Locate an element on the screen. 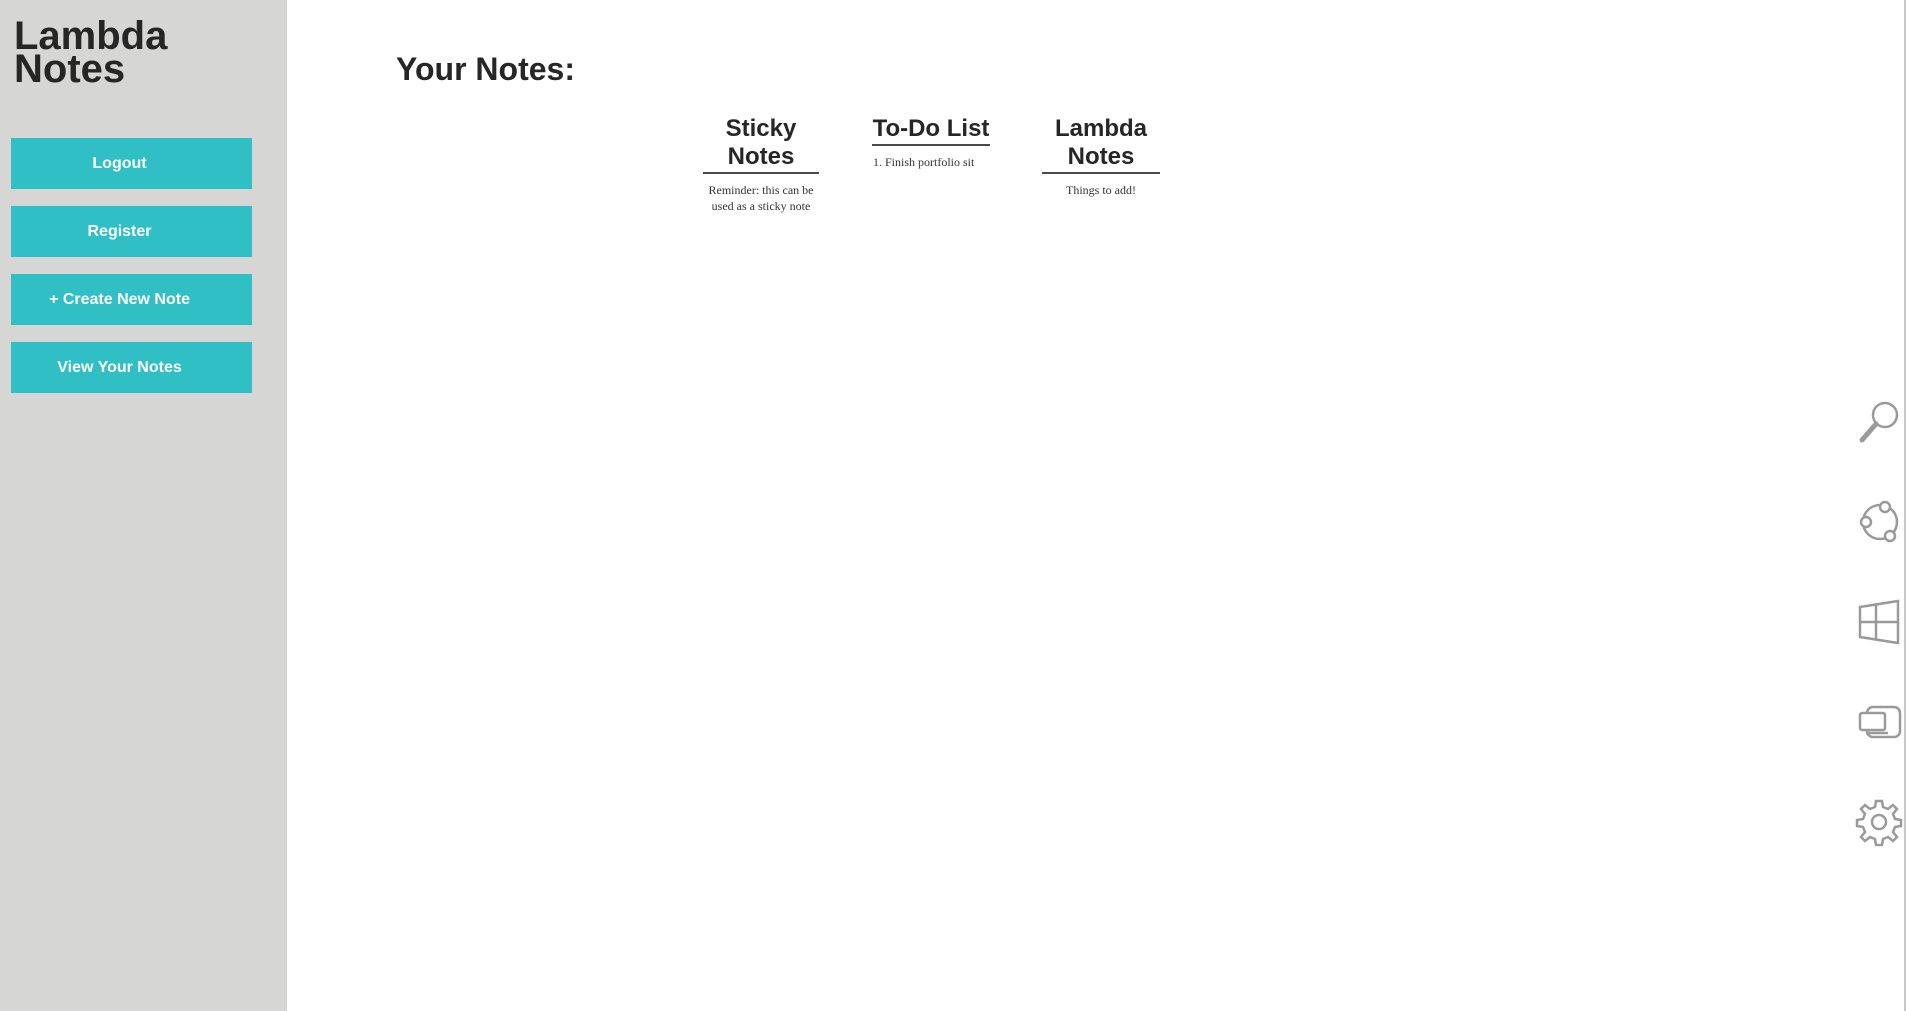  note-card-to-do-list: To-Do List 1. Finish portfolio sit is located at coordinates (931, 142).